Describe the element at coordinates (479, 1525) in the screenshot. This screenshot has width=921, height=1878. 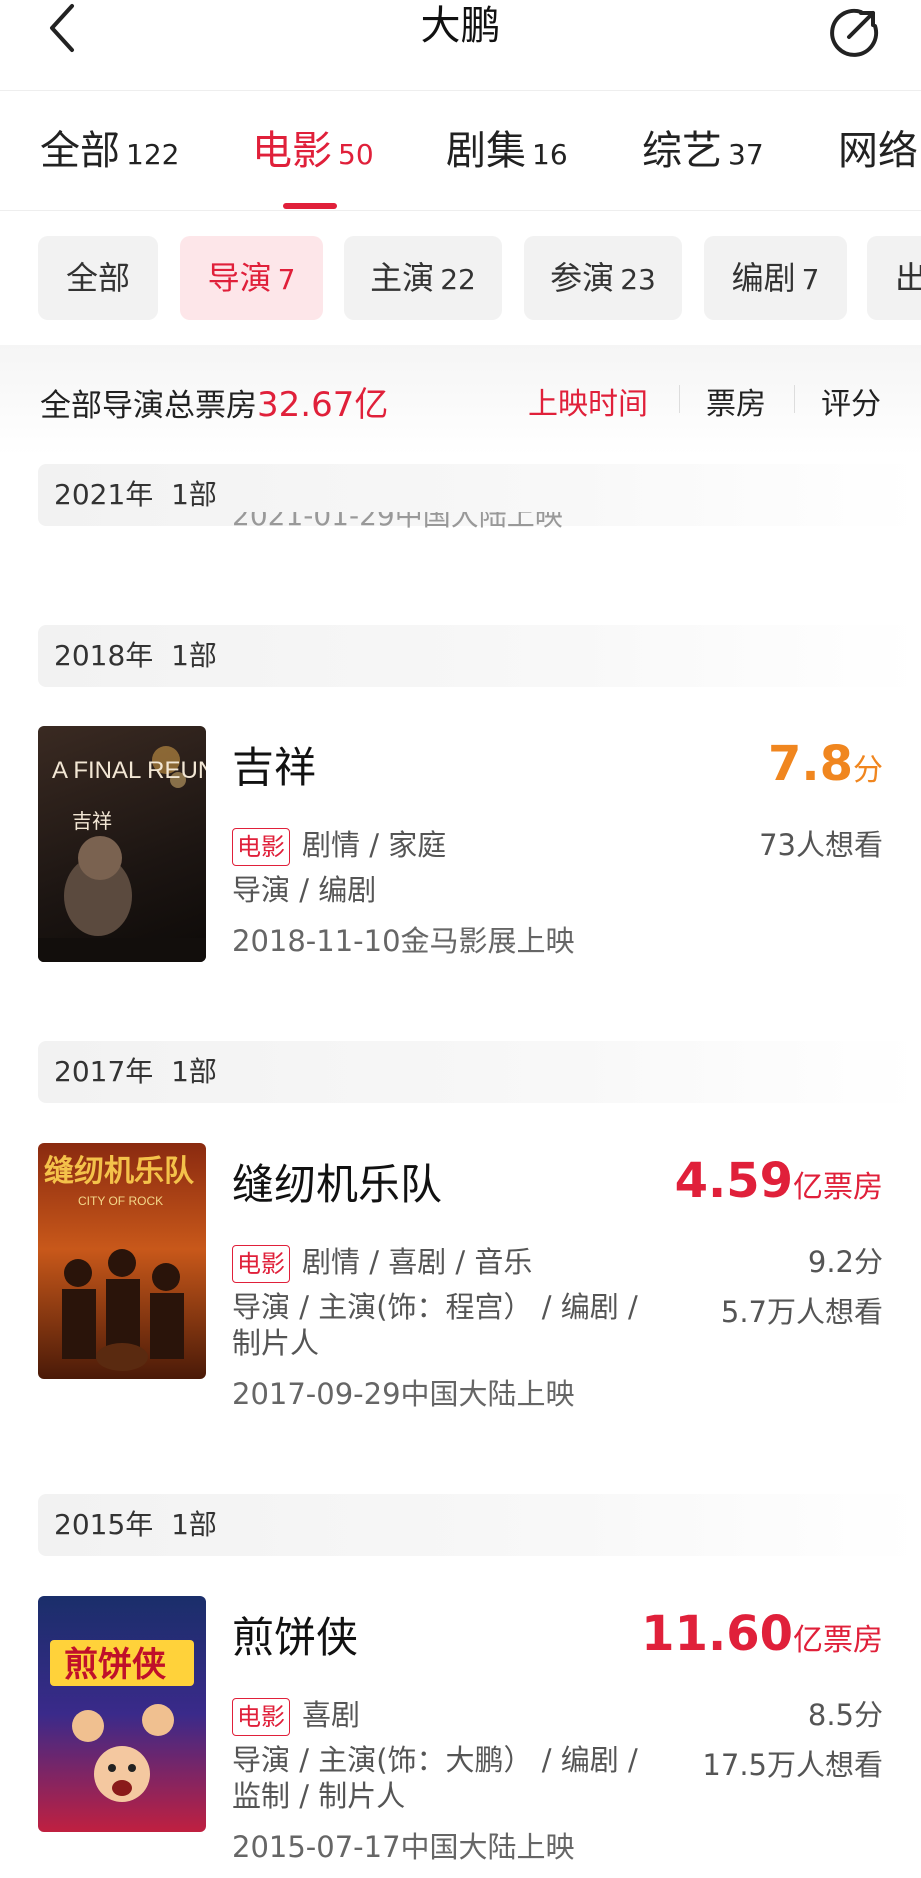
I see `year-header: 2015年 1部` at that location.